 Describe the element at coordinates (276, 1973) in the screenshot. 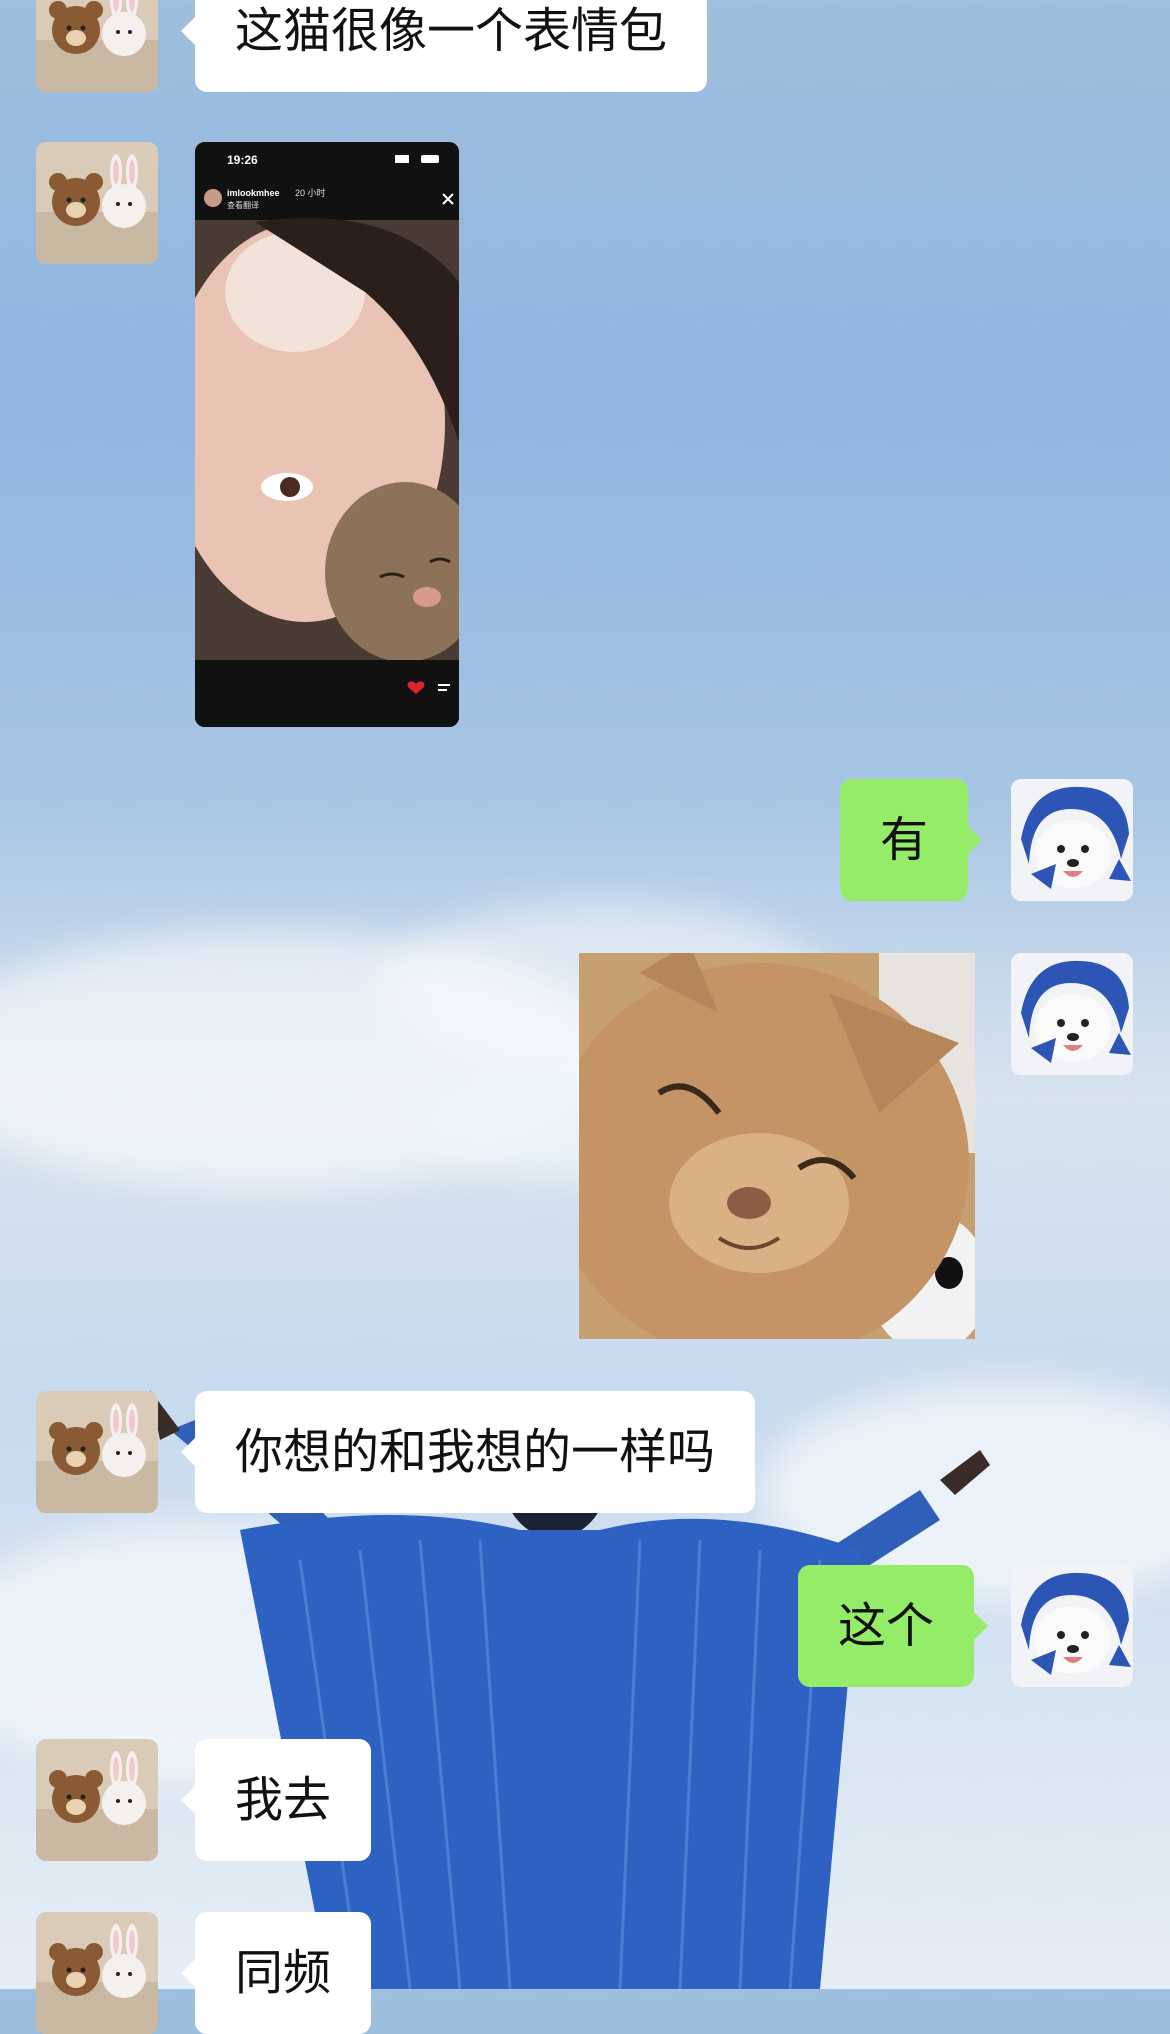

I see `message-bubble-incoming: 同频` at that location.